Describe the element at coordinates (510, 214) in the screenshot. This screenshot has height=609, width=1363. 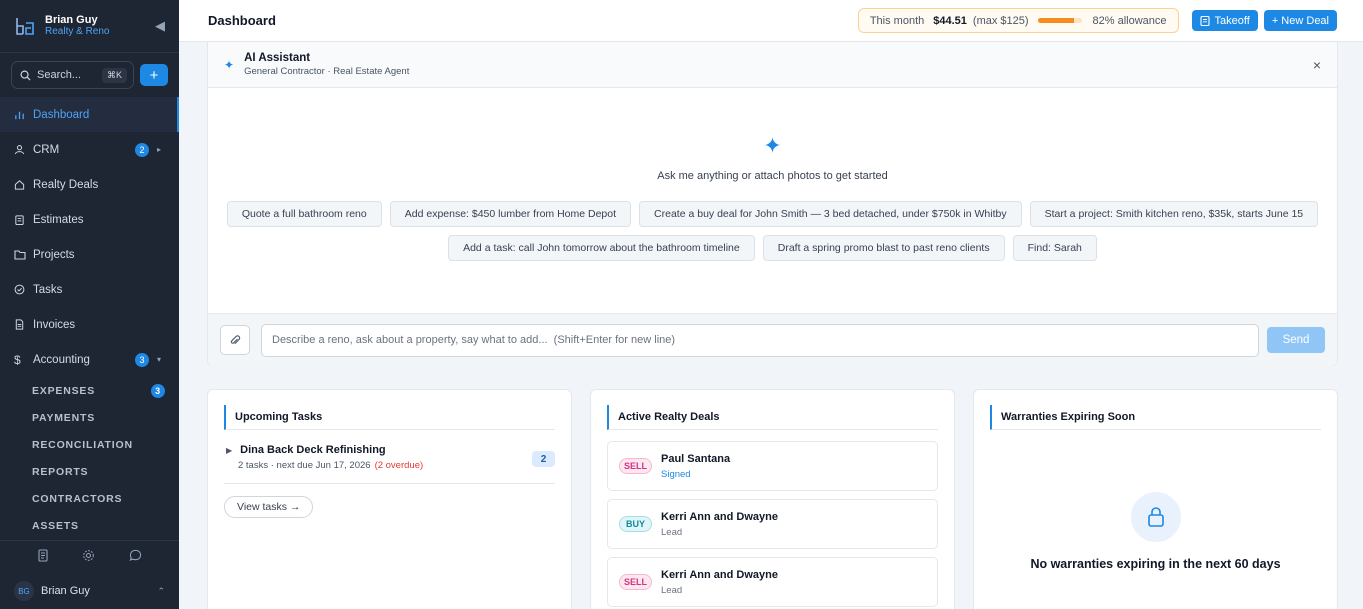
I see `suggestion-chip: Add expense: $450 lumber from Home Depot` at that location.